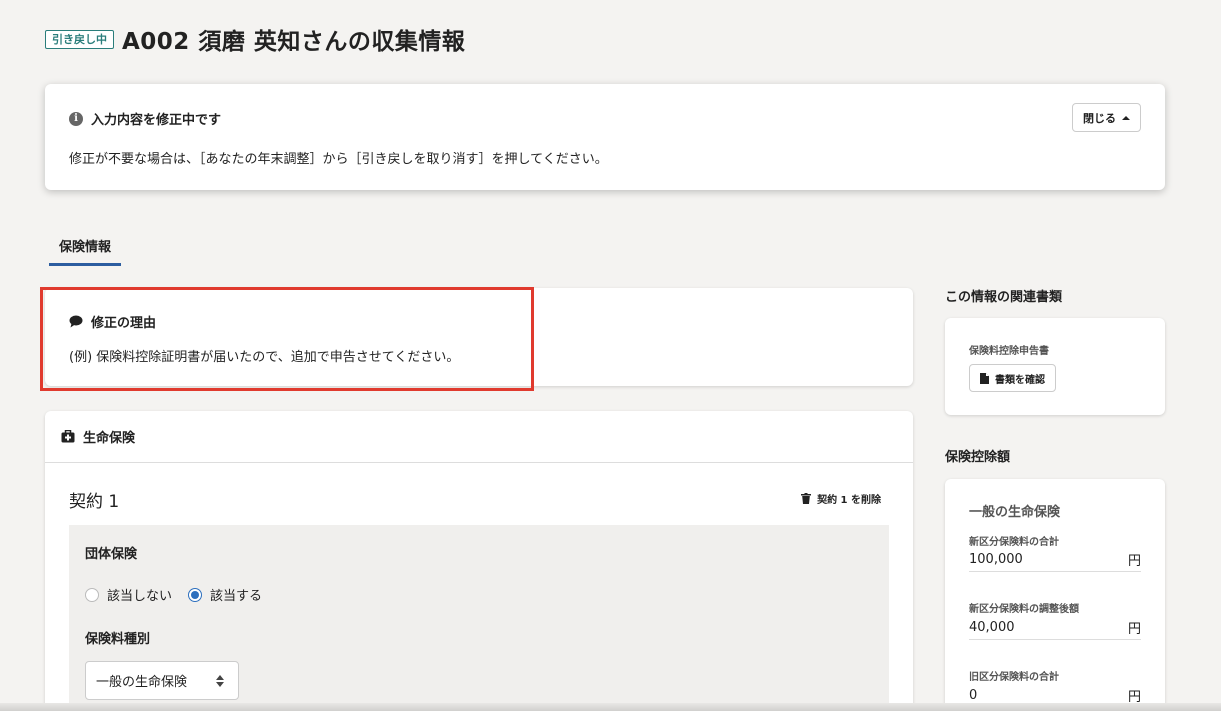 Image resolution: width=1221 pixels, height=711 pixels. Describe the element at coordinates (849, 500) in the screenshot. I see `delete-contract-label: 契約 1 を削除` at that location.